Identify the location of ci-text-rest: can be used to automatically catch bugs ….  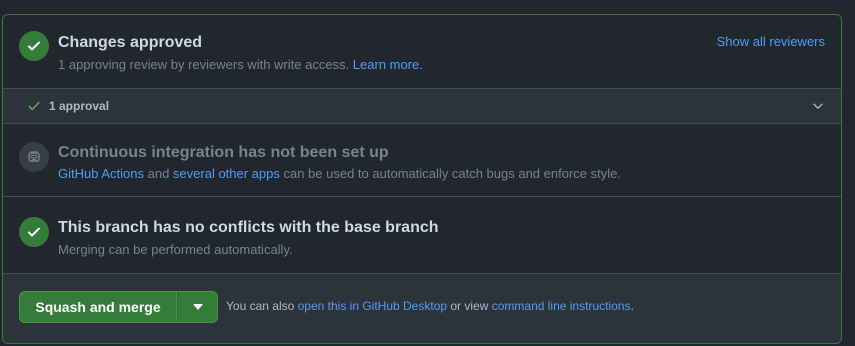
(450, 173).